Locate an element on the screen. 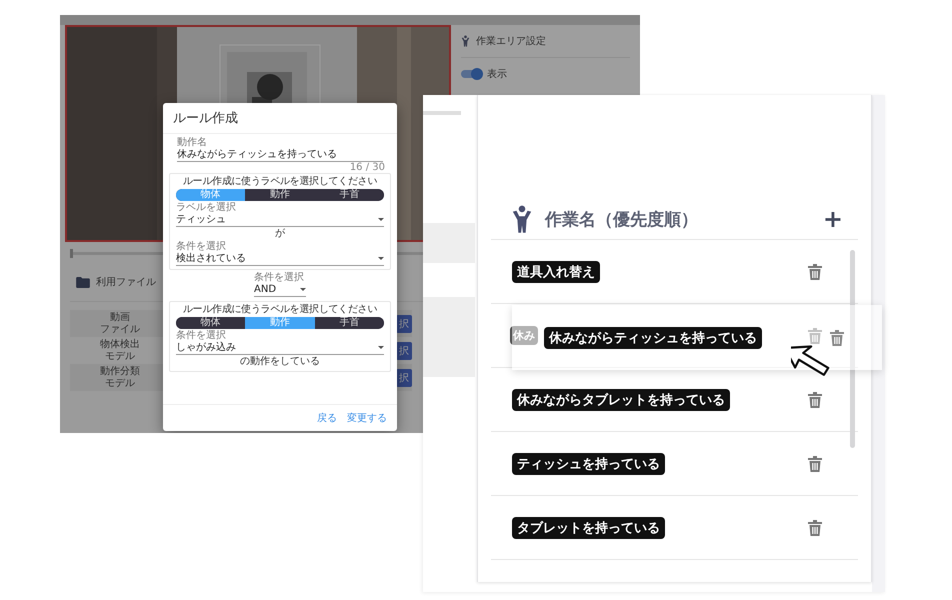 The width and height of the screenshot is (952, 600). timeline-slider-thumb is located at coordinates (71, 253).